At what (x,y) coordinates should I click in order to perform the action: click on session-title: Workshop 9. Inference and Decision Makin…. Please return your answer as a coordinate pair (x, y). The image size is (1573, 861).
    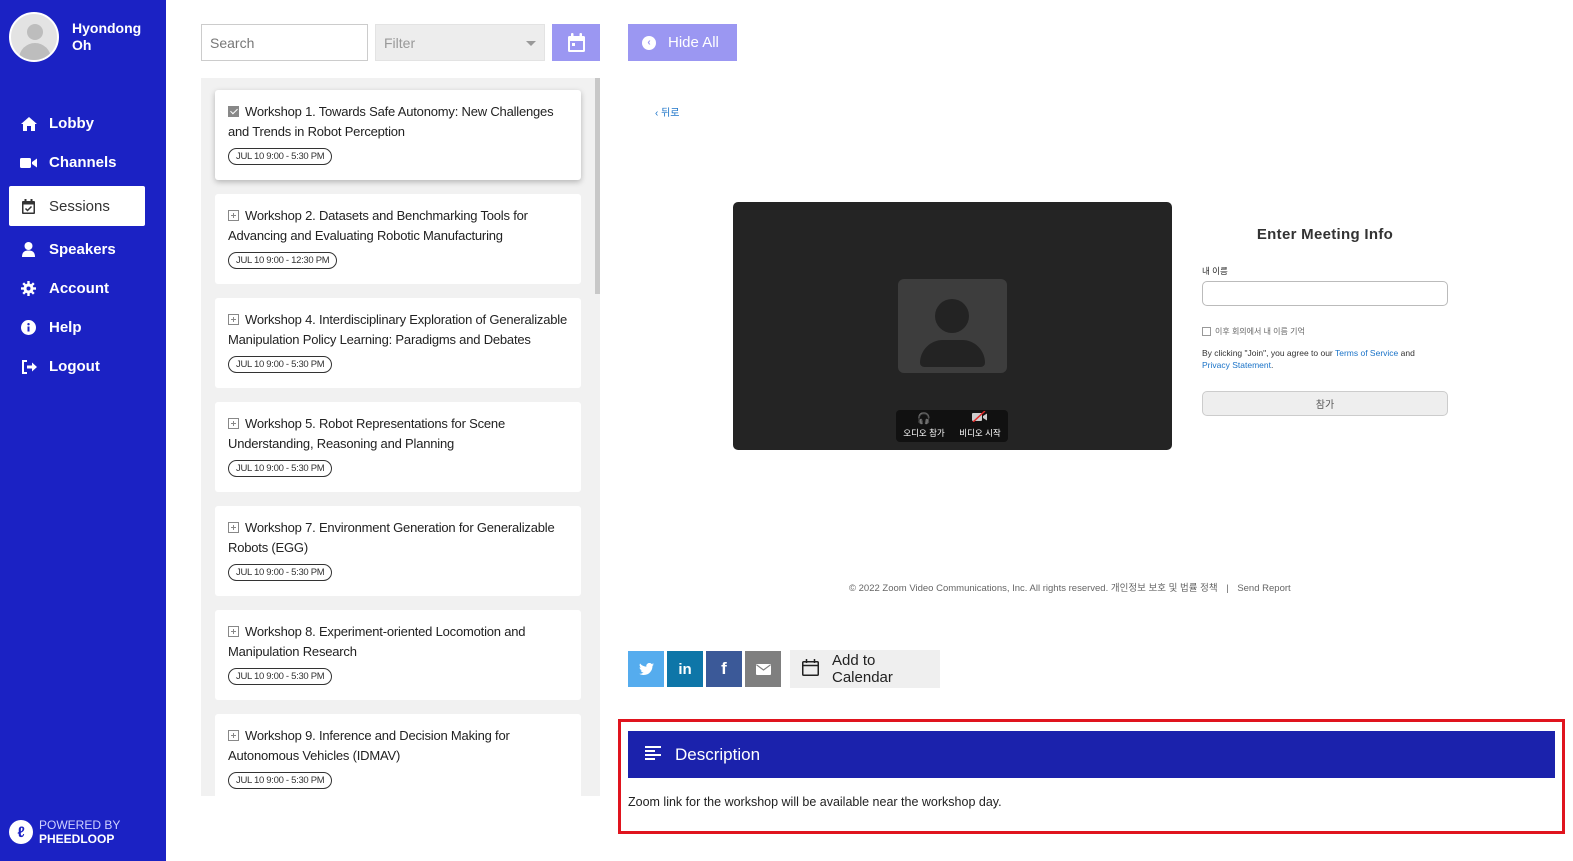
    Looking at the image, I should click on (369, 745).